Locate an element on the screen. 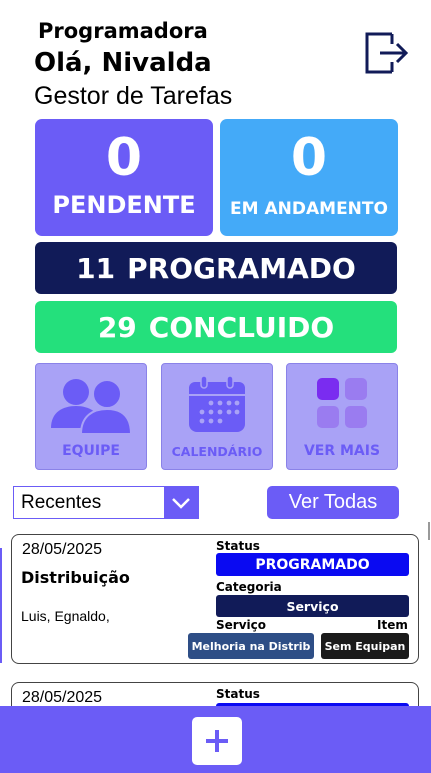  chevron-down-icon is located at coordinates (181, 503).